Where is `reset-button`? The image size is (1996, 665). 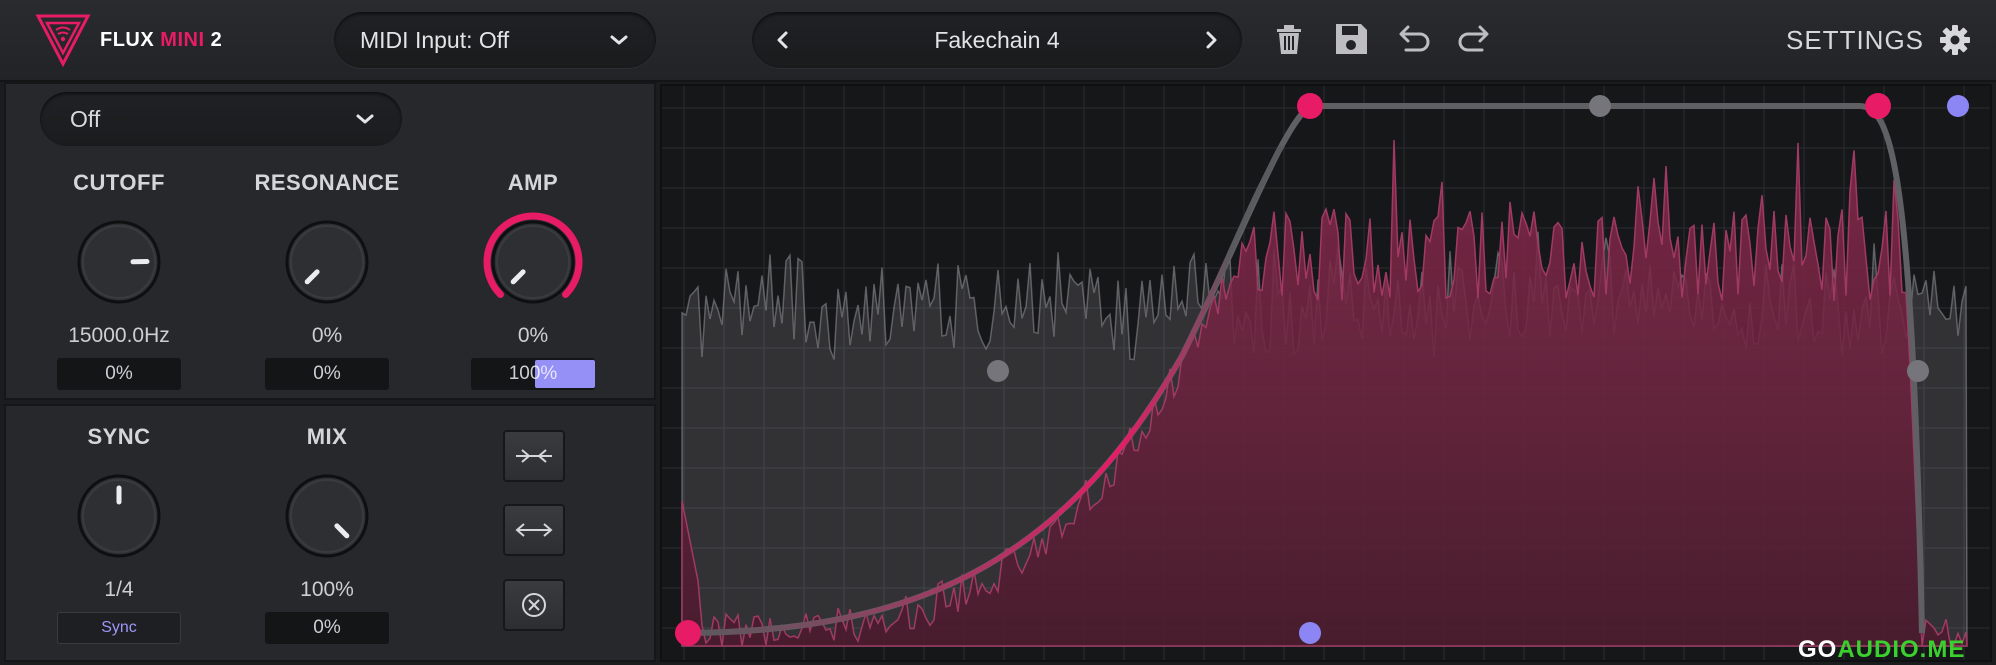 reset-button is located at coordinates (534, 605).